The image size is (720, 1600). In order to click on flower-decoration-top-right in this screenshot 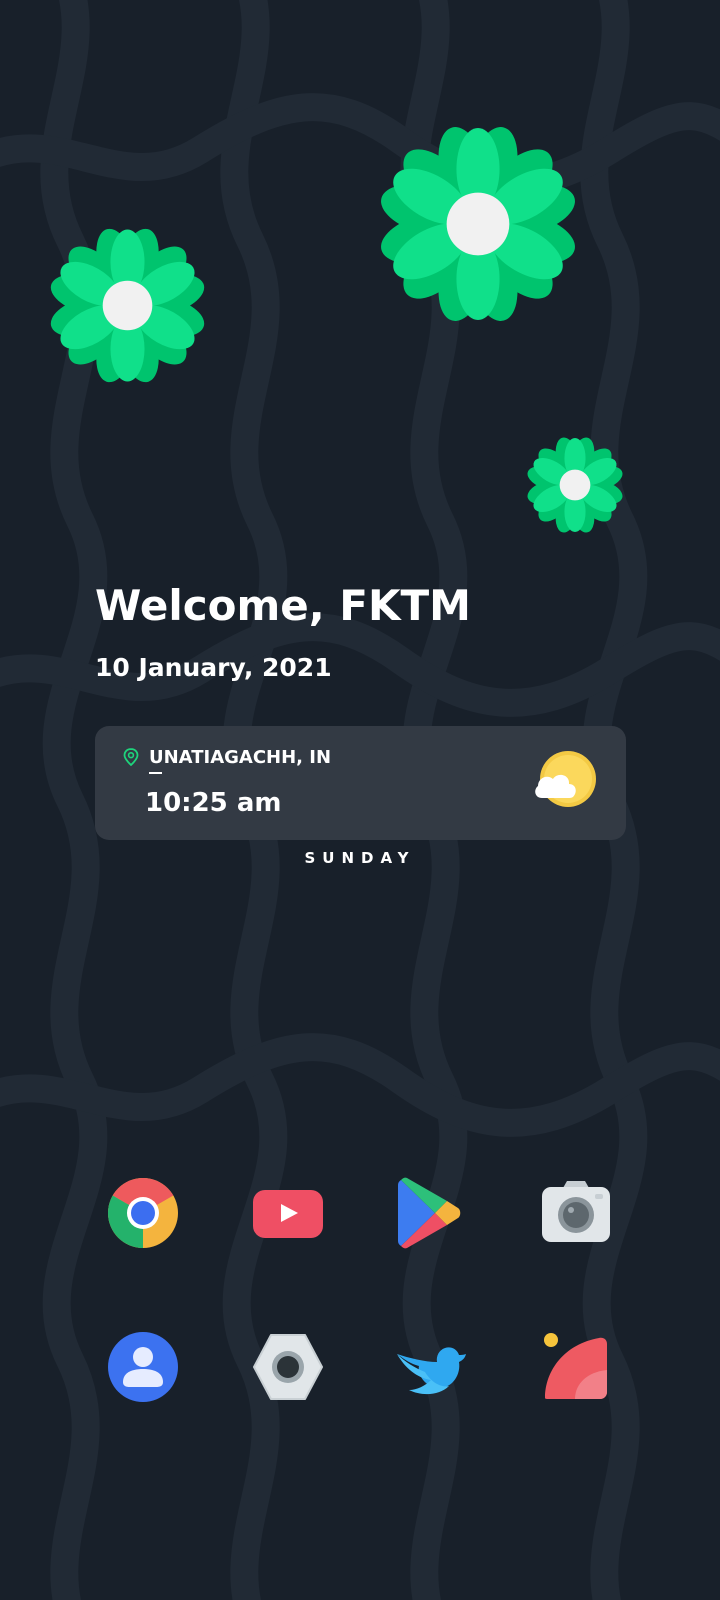, I will do `click(478, 224)`.